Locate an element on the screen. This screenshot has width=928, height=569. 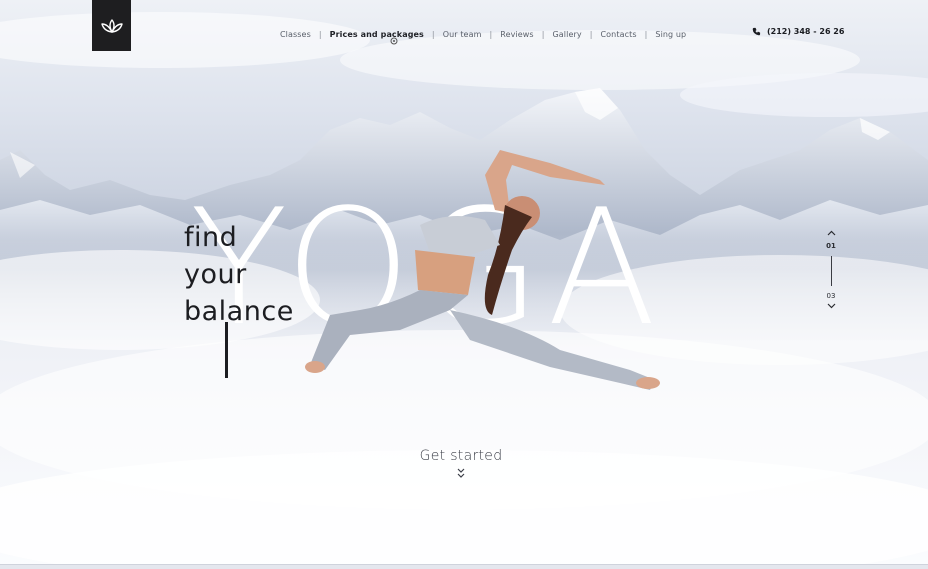
chevron-up-icon is located at coordinates (831, 233).